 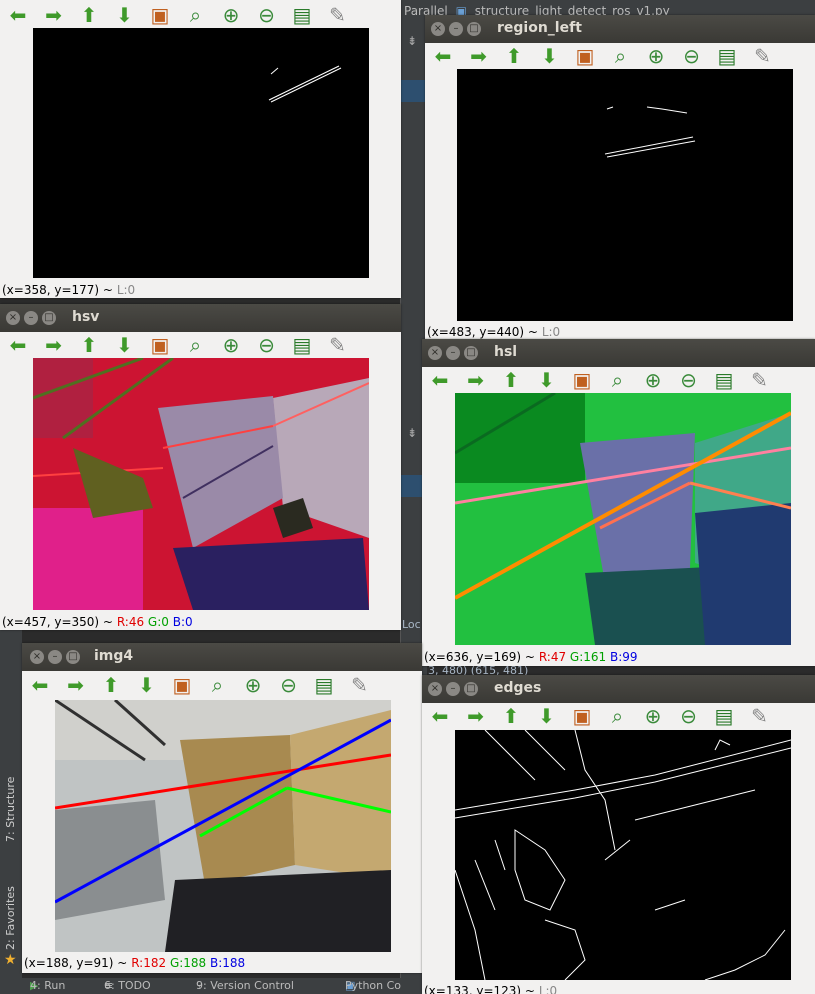 What do you see at coordinates (135, 963) in the screenshot?
I see `status-bar: (x=188, y=91) ~ R:182 G:188 B:188` at bounding box center [135, 963].